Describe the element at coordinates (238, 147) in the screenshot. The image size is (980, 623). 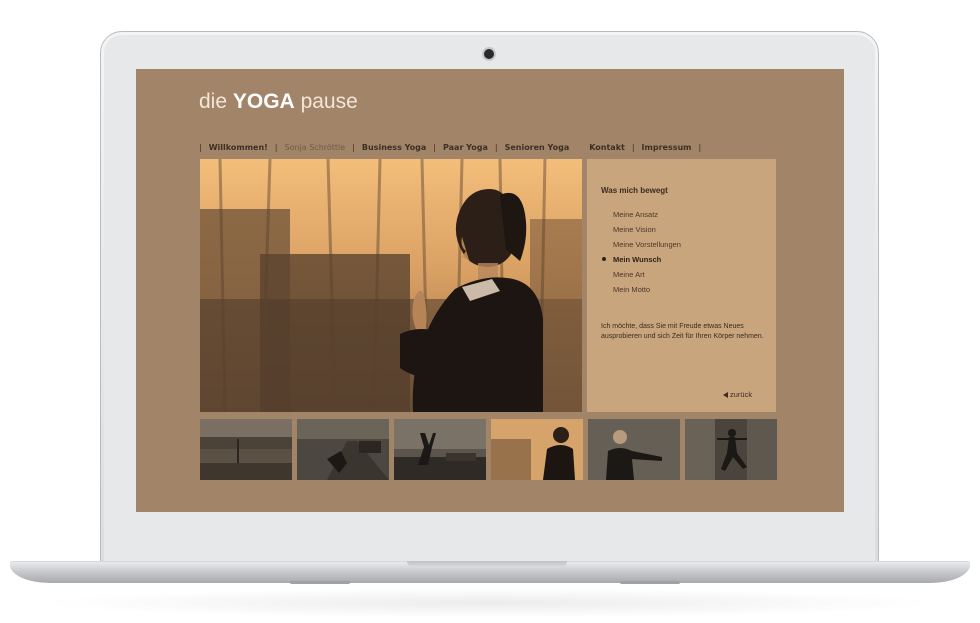
I see `nav-item-willkommen: Willkommen!` at that location.